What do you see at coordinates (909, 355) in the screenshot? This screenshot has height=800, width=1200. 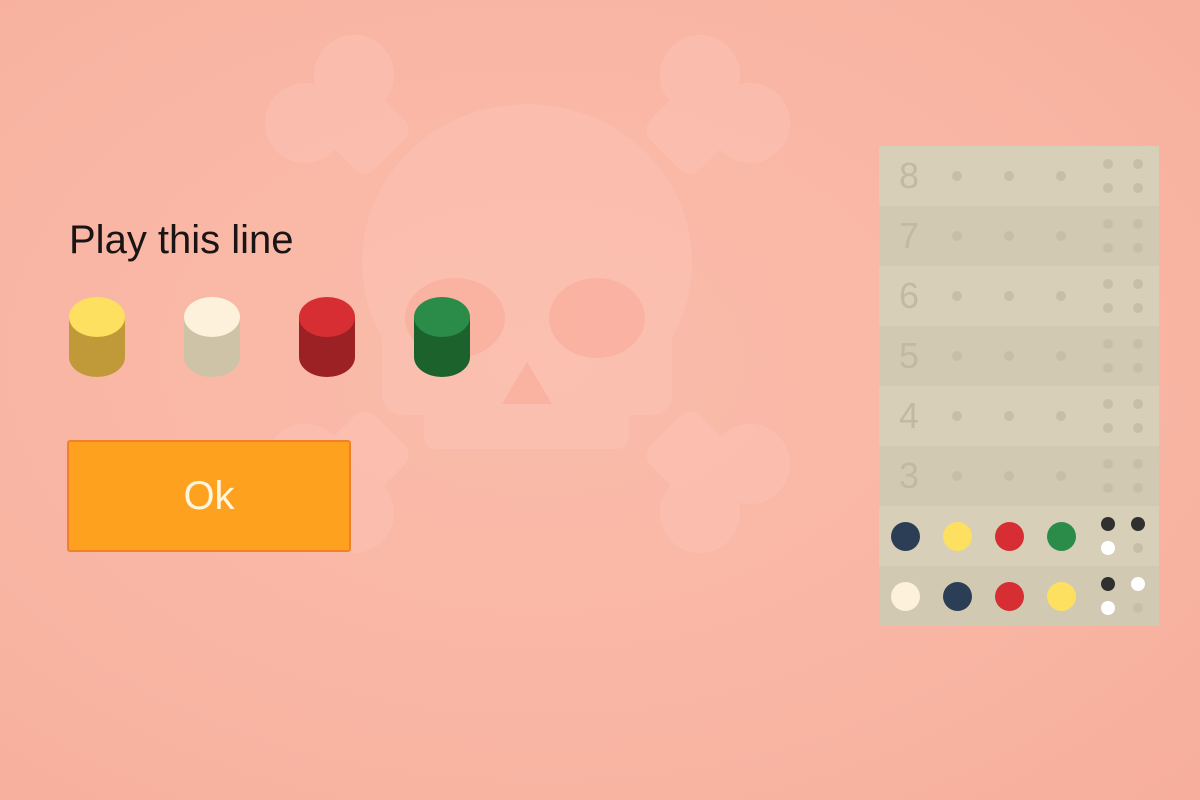 I see `row-number: 5` at bounding box center [909, 355].